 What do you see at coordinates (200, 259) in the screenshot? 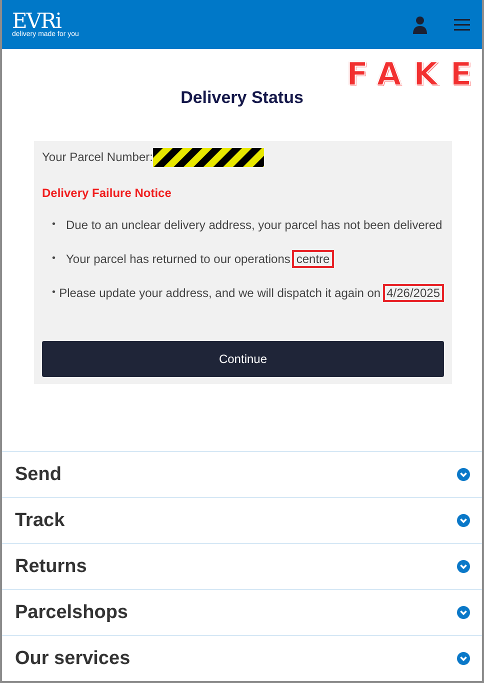
I see `bullet-text: Your parcel has returned to our operations centre` at bounding box center [200, 259].